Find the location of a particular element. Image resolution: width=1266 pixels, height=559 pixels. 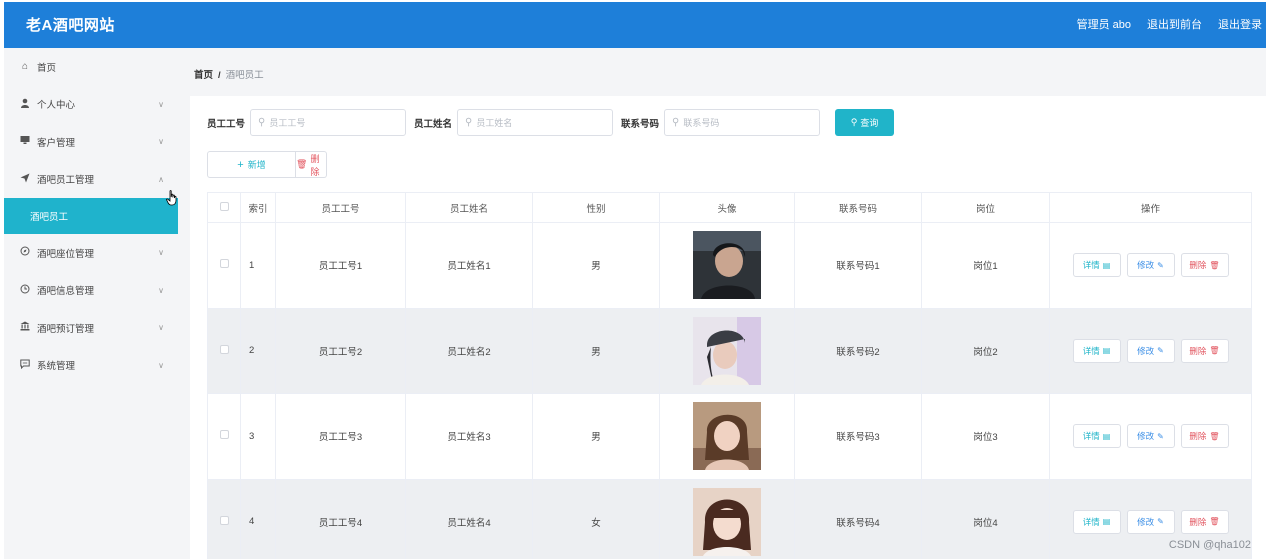

table-row: 1 员工工号1 员工姓名1 男 联系号码1 岗位1 详情 ▤ 修改 ✎ 删除 🗑 is located at coordinates (729, 265).